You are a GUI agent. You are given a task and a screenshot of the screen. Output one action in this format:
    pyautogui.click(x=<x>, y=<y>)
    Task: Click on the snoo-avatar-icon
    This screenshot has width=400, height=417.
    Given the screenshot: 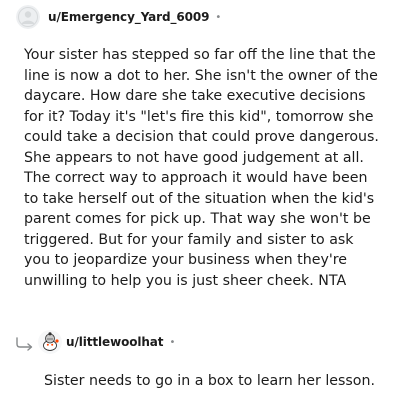 What is the action you would take?
    pyautogui.click(x=50, y=342)
    